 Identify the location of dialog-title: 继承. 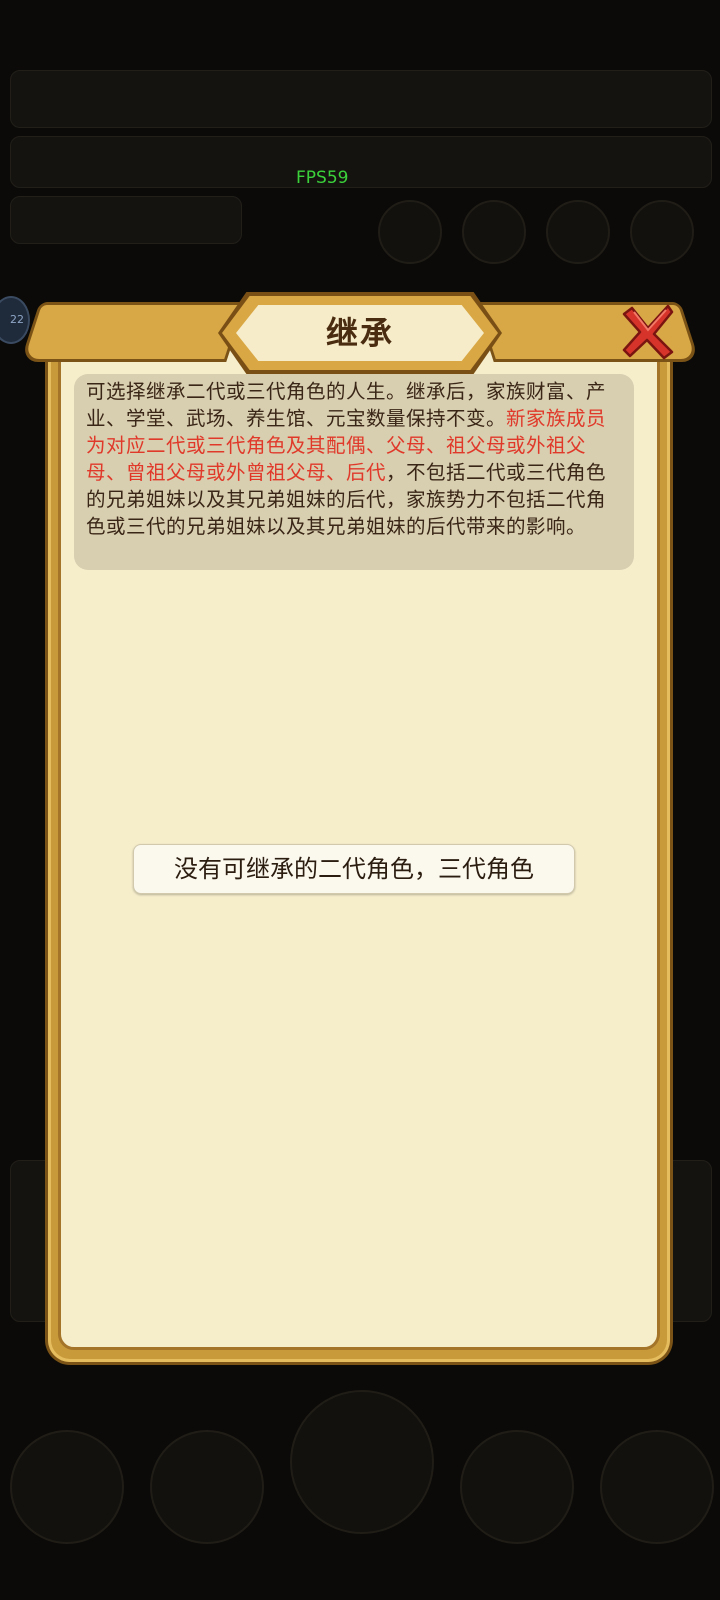
(359, 333).